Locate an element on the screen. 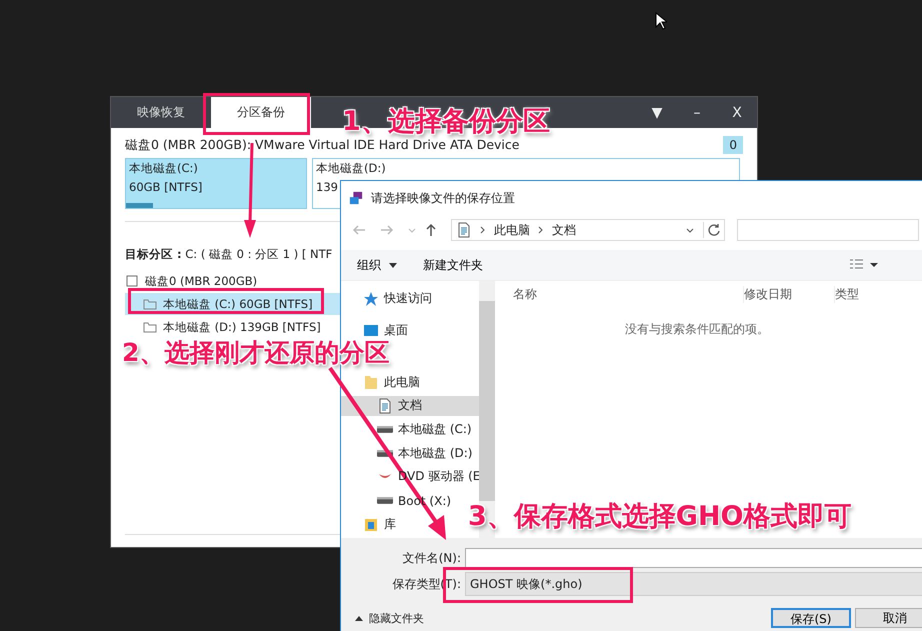  partition-size: 60GB [NTFS] is located at coordinates (165, 187).